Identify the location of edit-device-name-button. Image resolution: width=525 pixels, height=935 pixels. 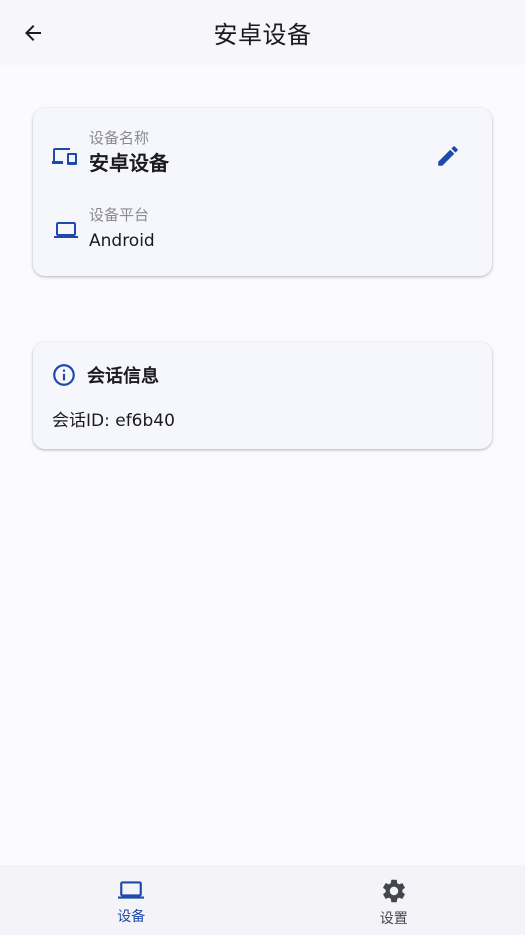
(448, 156).